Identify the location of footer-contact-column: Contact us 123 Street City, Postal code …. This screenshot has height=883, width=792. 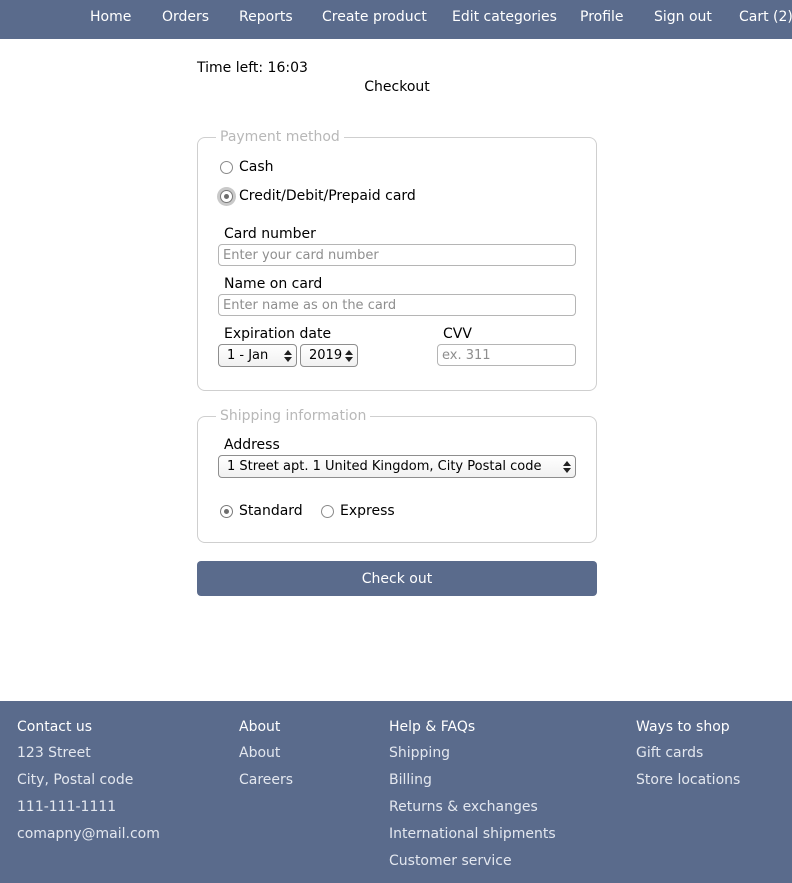
(88, 785).